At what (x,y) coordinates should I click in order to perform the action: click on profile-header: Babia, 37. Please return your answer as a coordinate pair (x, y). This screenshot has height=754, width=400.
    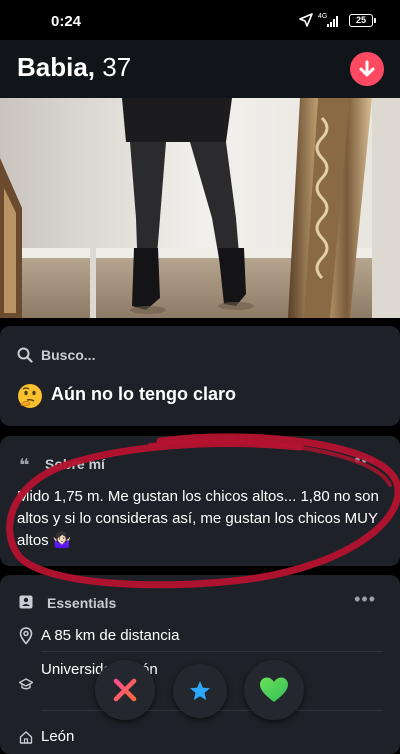
    Looking at the image, I should click on (200, 69).